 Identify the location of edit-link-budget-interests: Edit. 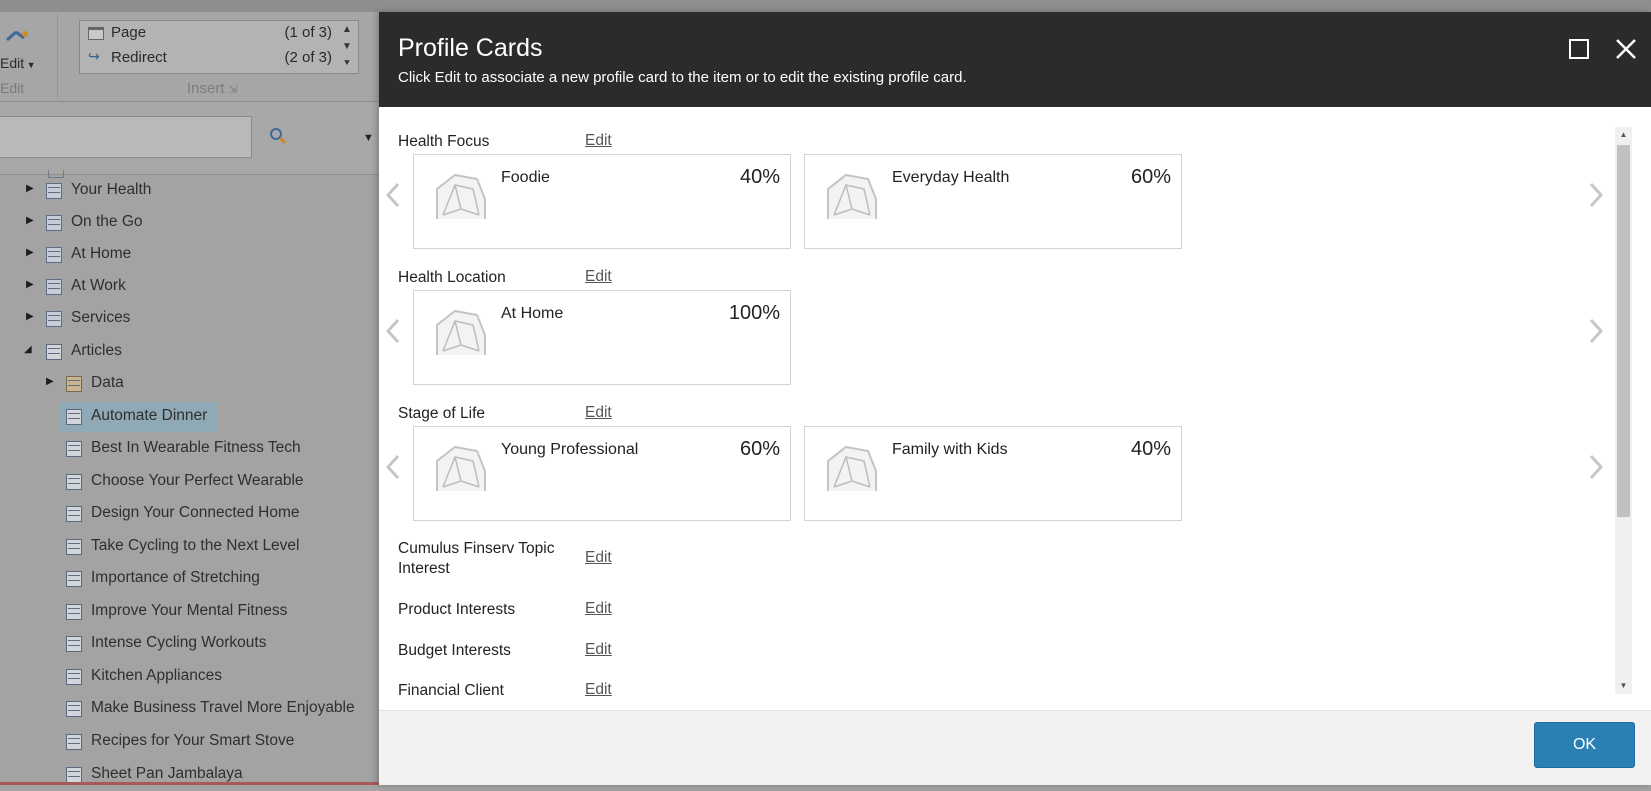
(598, 650).